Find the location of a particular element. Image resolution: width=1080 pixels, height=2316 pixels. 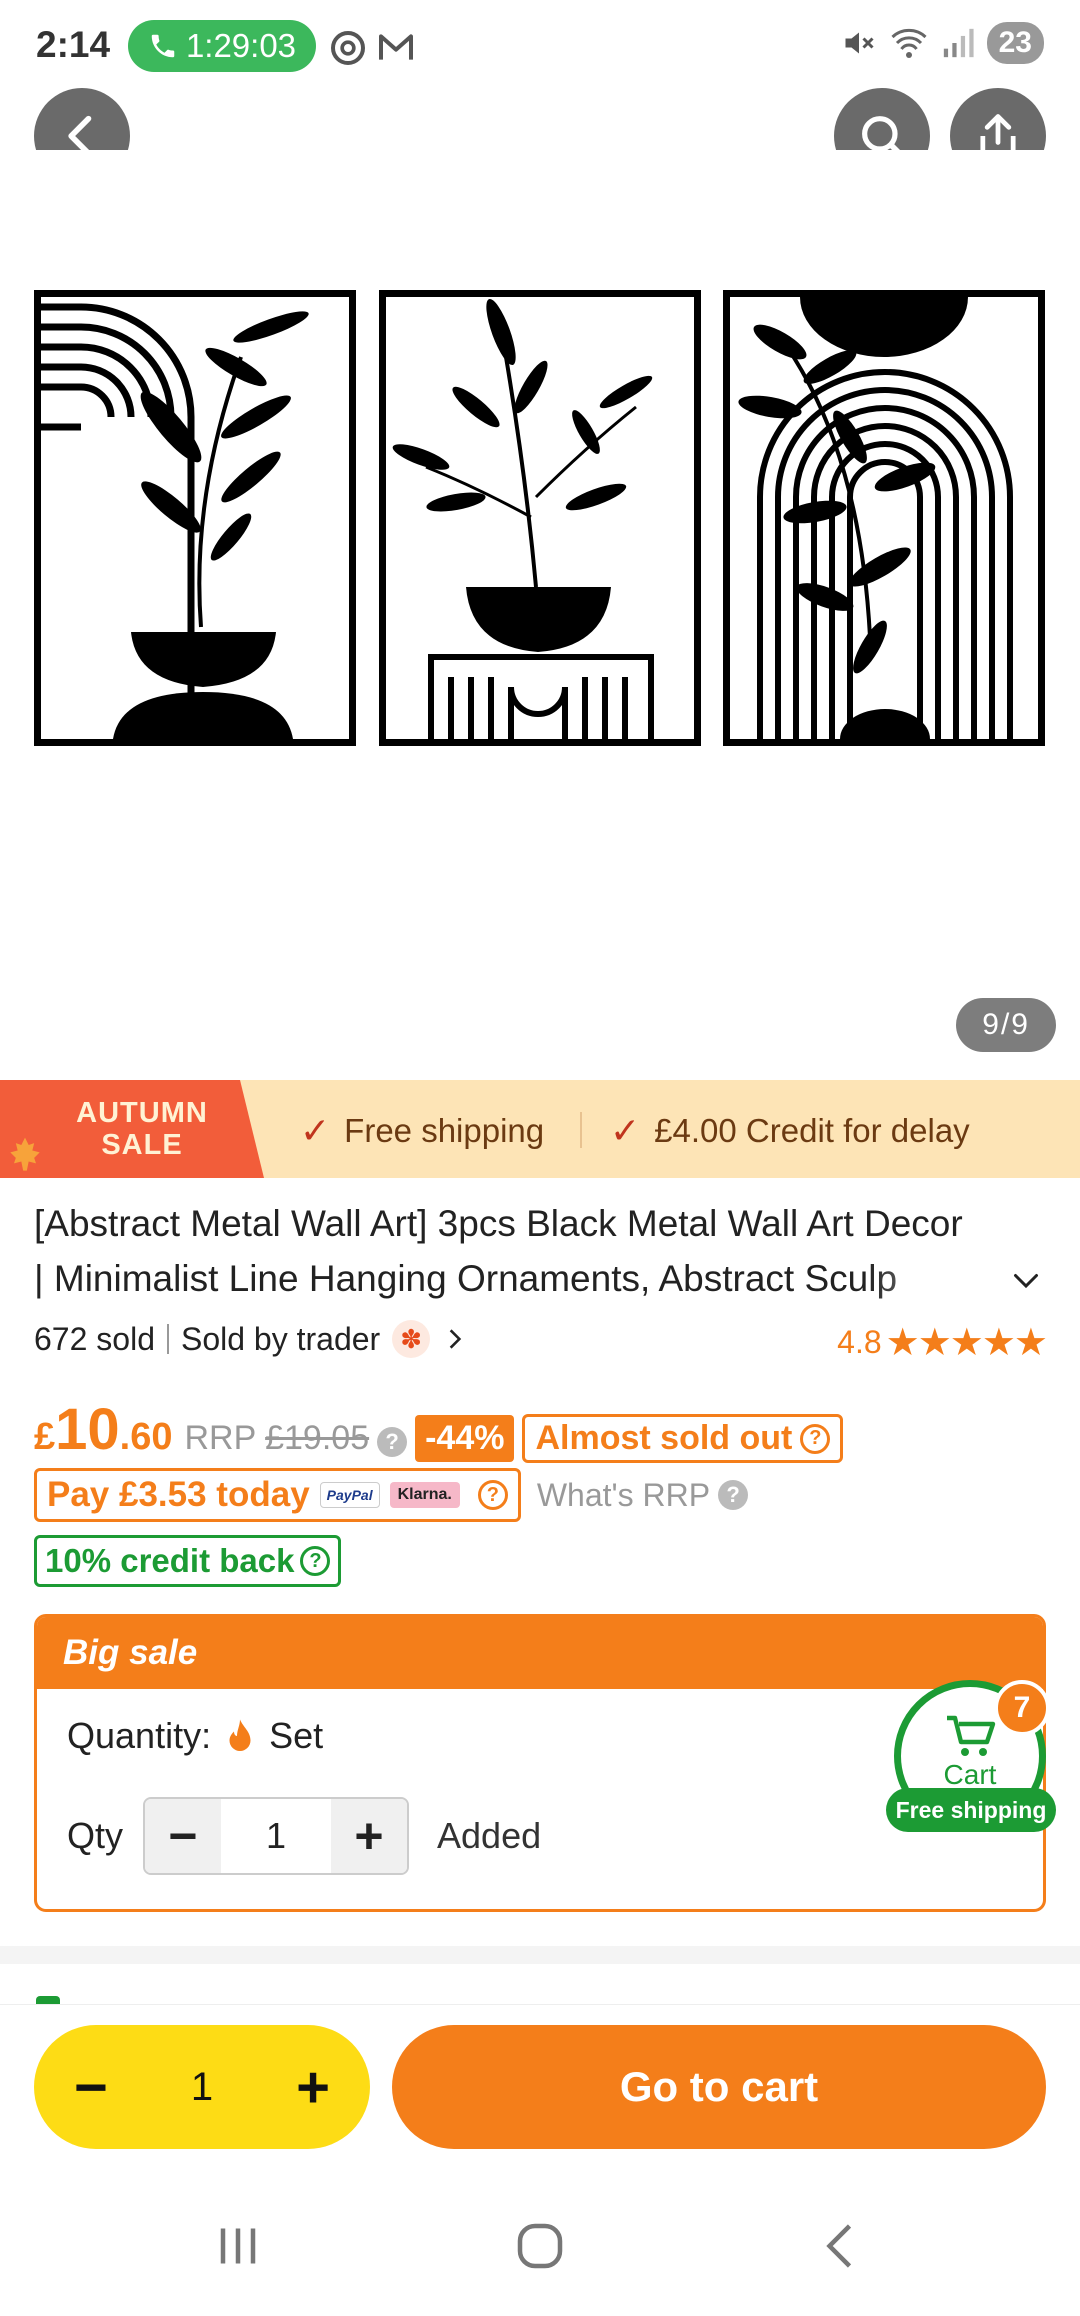

pay-today-text: Pay £3.53 today is located at coordinates (178, 1494).